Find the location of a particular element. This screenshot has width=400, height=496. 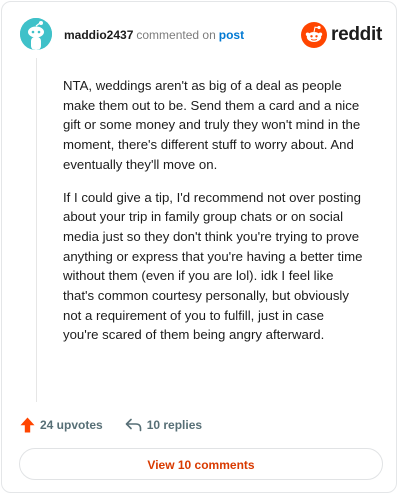

comment-meta: maddio2437 commented on post is located at coordinates (154, 35).